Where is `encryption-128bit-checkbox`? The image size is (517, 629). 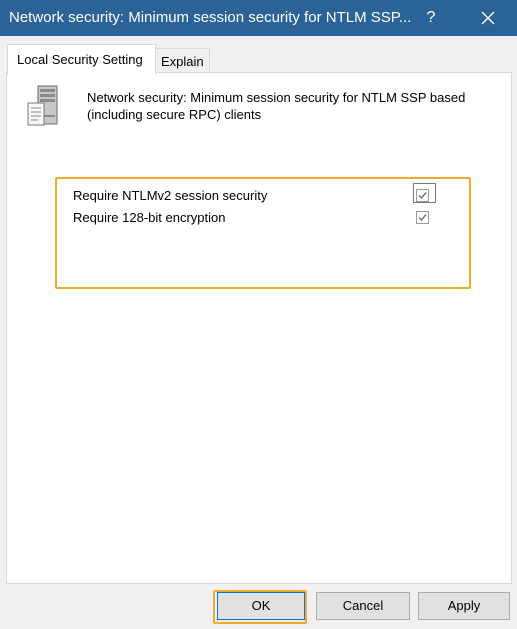
encryption-128bit-checkbox is located at coordinates (422, 217).